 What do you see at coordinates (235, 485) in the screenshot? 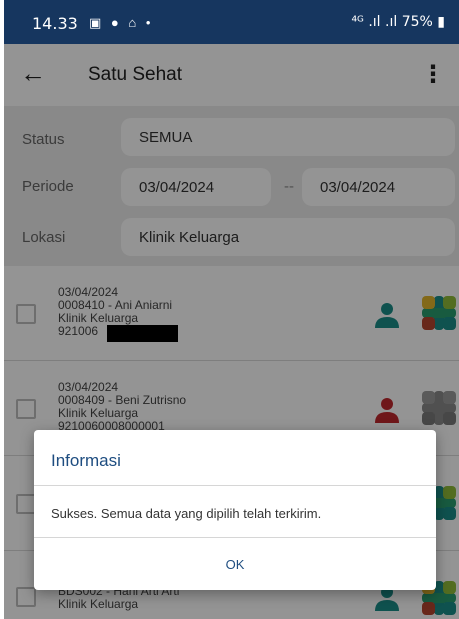
I see `dialog-divider` at bounding box center [235, 485].